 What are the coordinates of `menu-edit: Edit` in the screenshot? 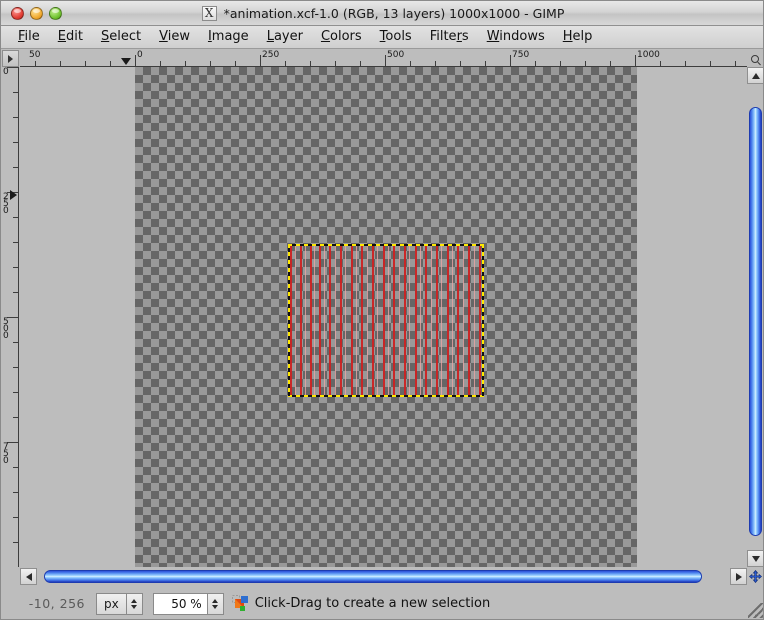 It's located at (70, 37).